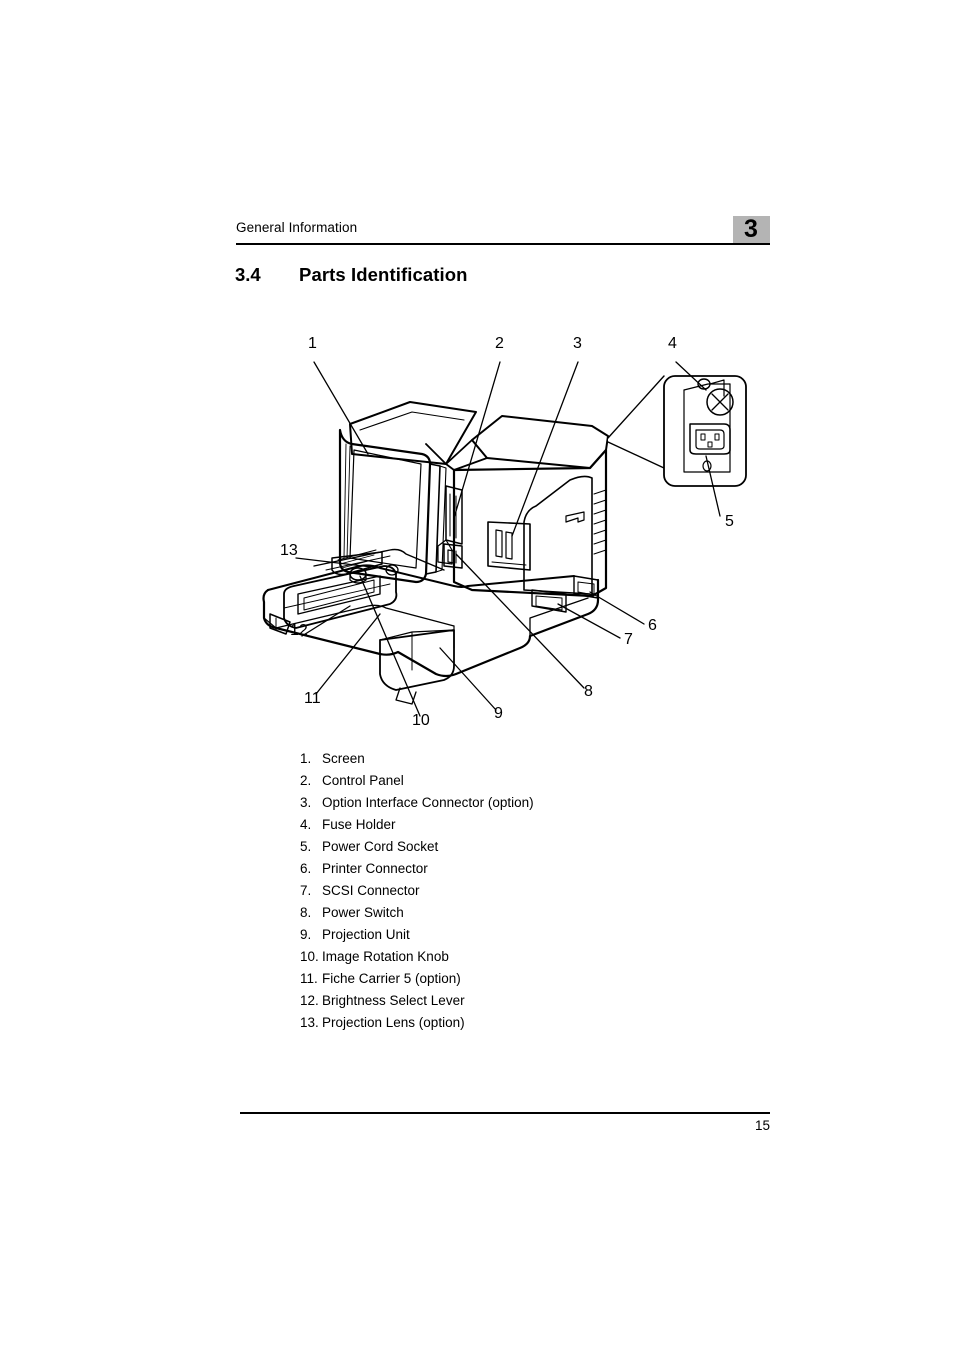 The image size is (954, 1351). I want to click on callout-8: 8, so click(588, 691).